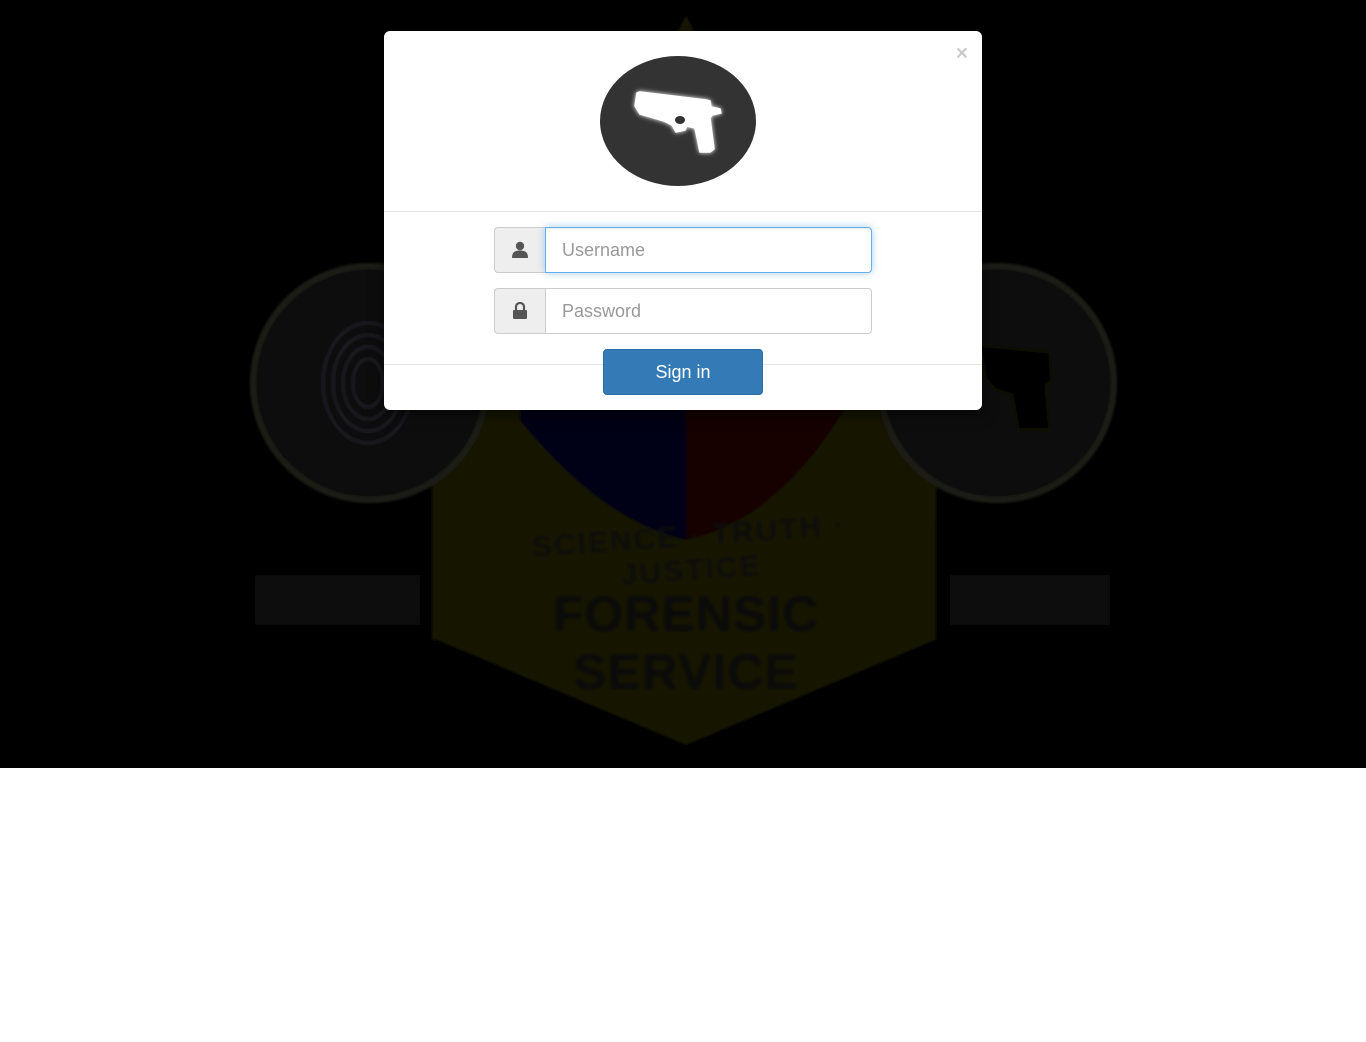 The height and width of the screenshot is (1042, 1366). I want to click on lock-icon, so click(519, 311).